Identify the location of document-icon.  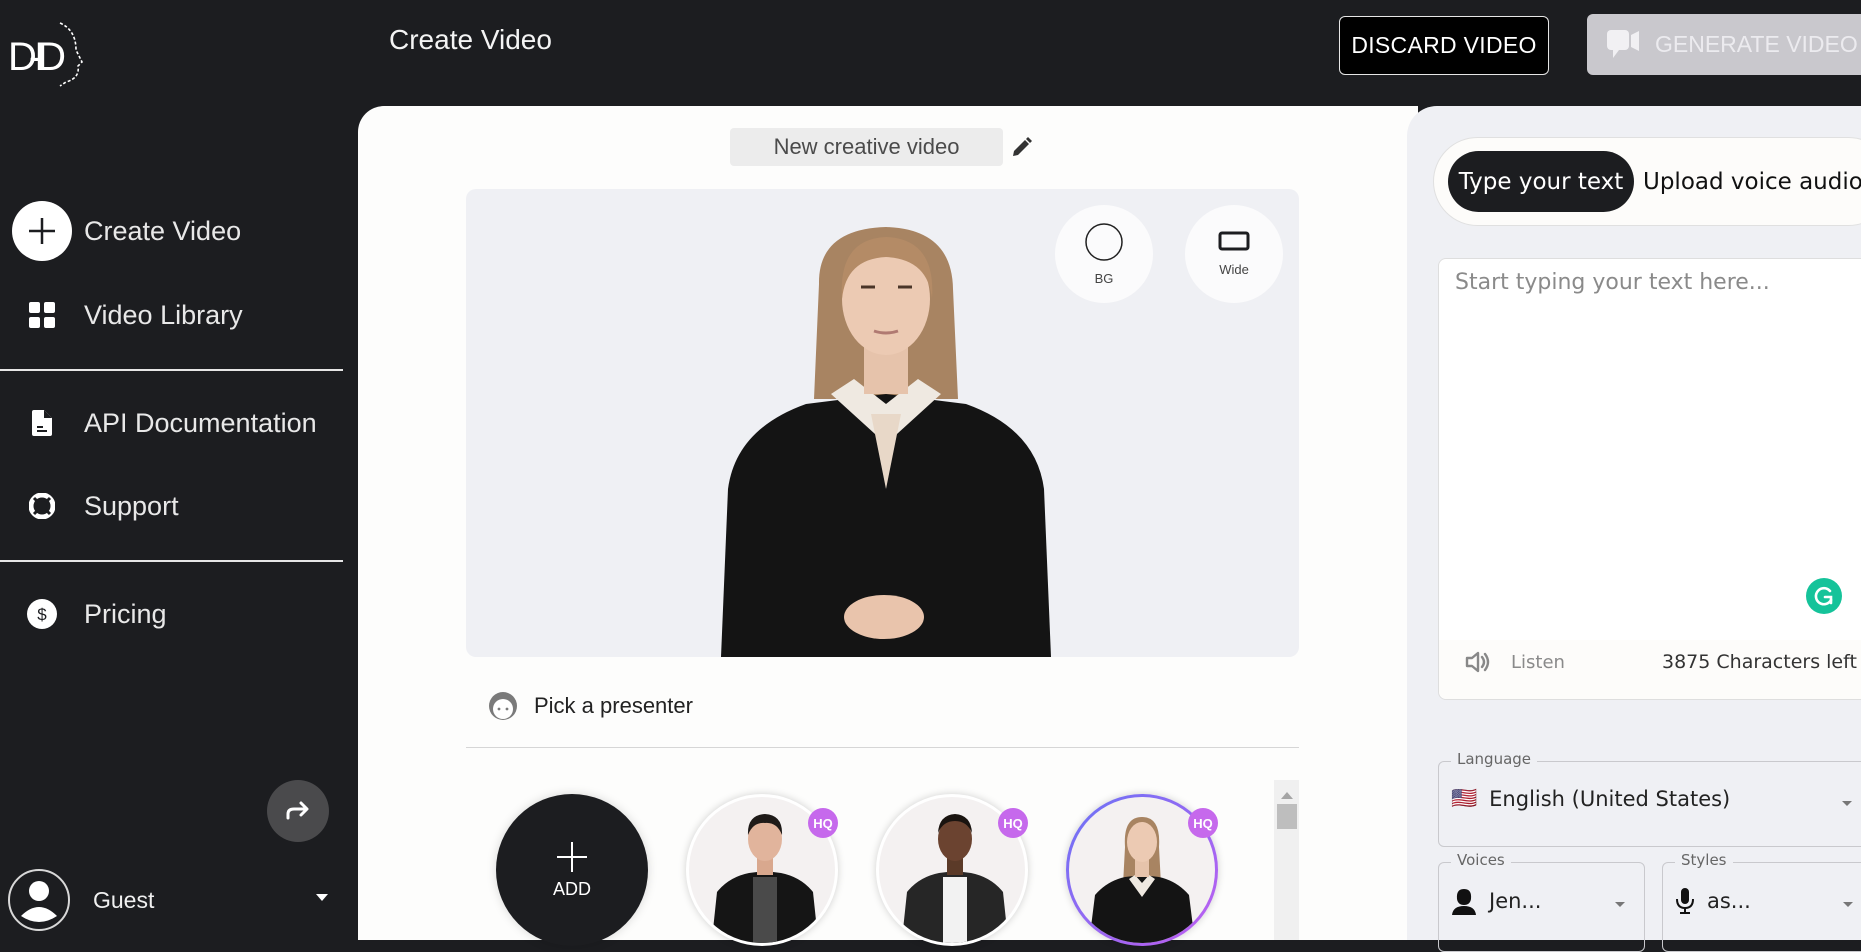
(42, 423).